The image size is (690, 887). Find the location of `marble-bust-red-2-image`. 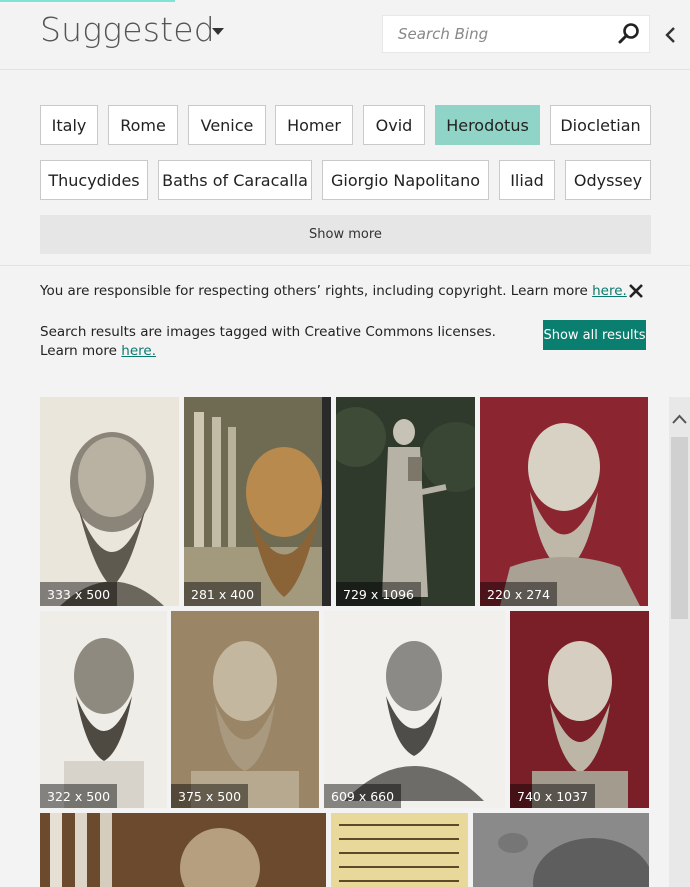

marble-bust-red-2-image is located at coordinates (579, 709).